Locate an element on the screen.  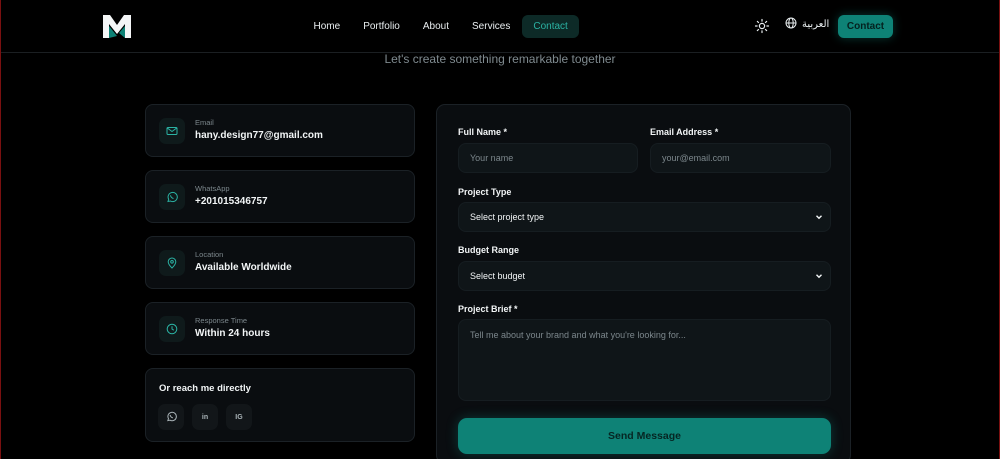
nav-link-about: About is located at coordinates (435, 26).